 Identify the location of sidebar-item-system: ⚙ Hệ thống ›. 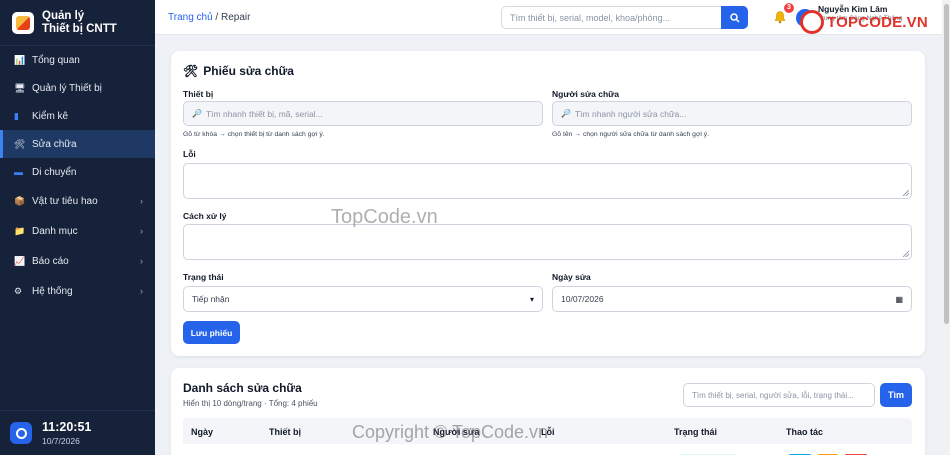
(77, 291).